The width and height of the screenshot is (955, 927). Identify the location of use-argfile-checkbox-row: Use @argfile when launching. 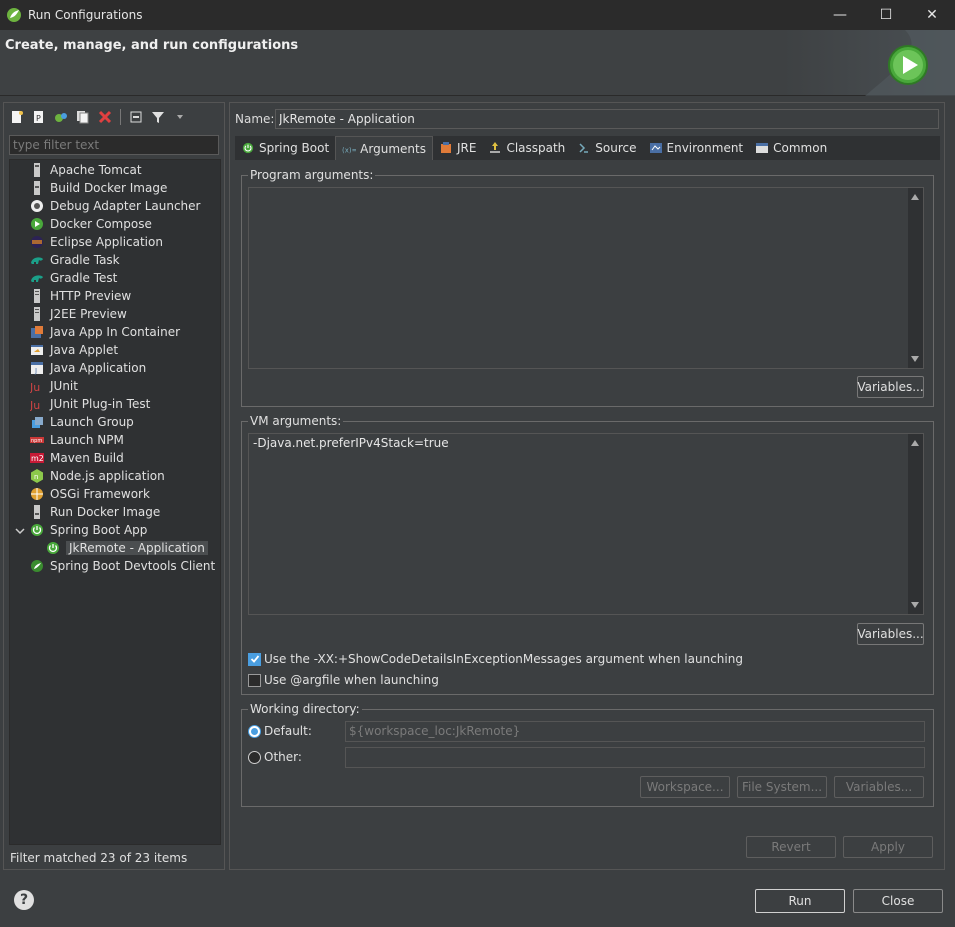
(343, 680).